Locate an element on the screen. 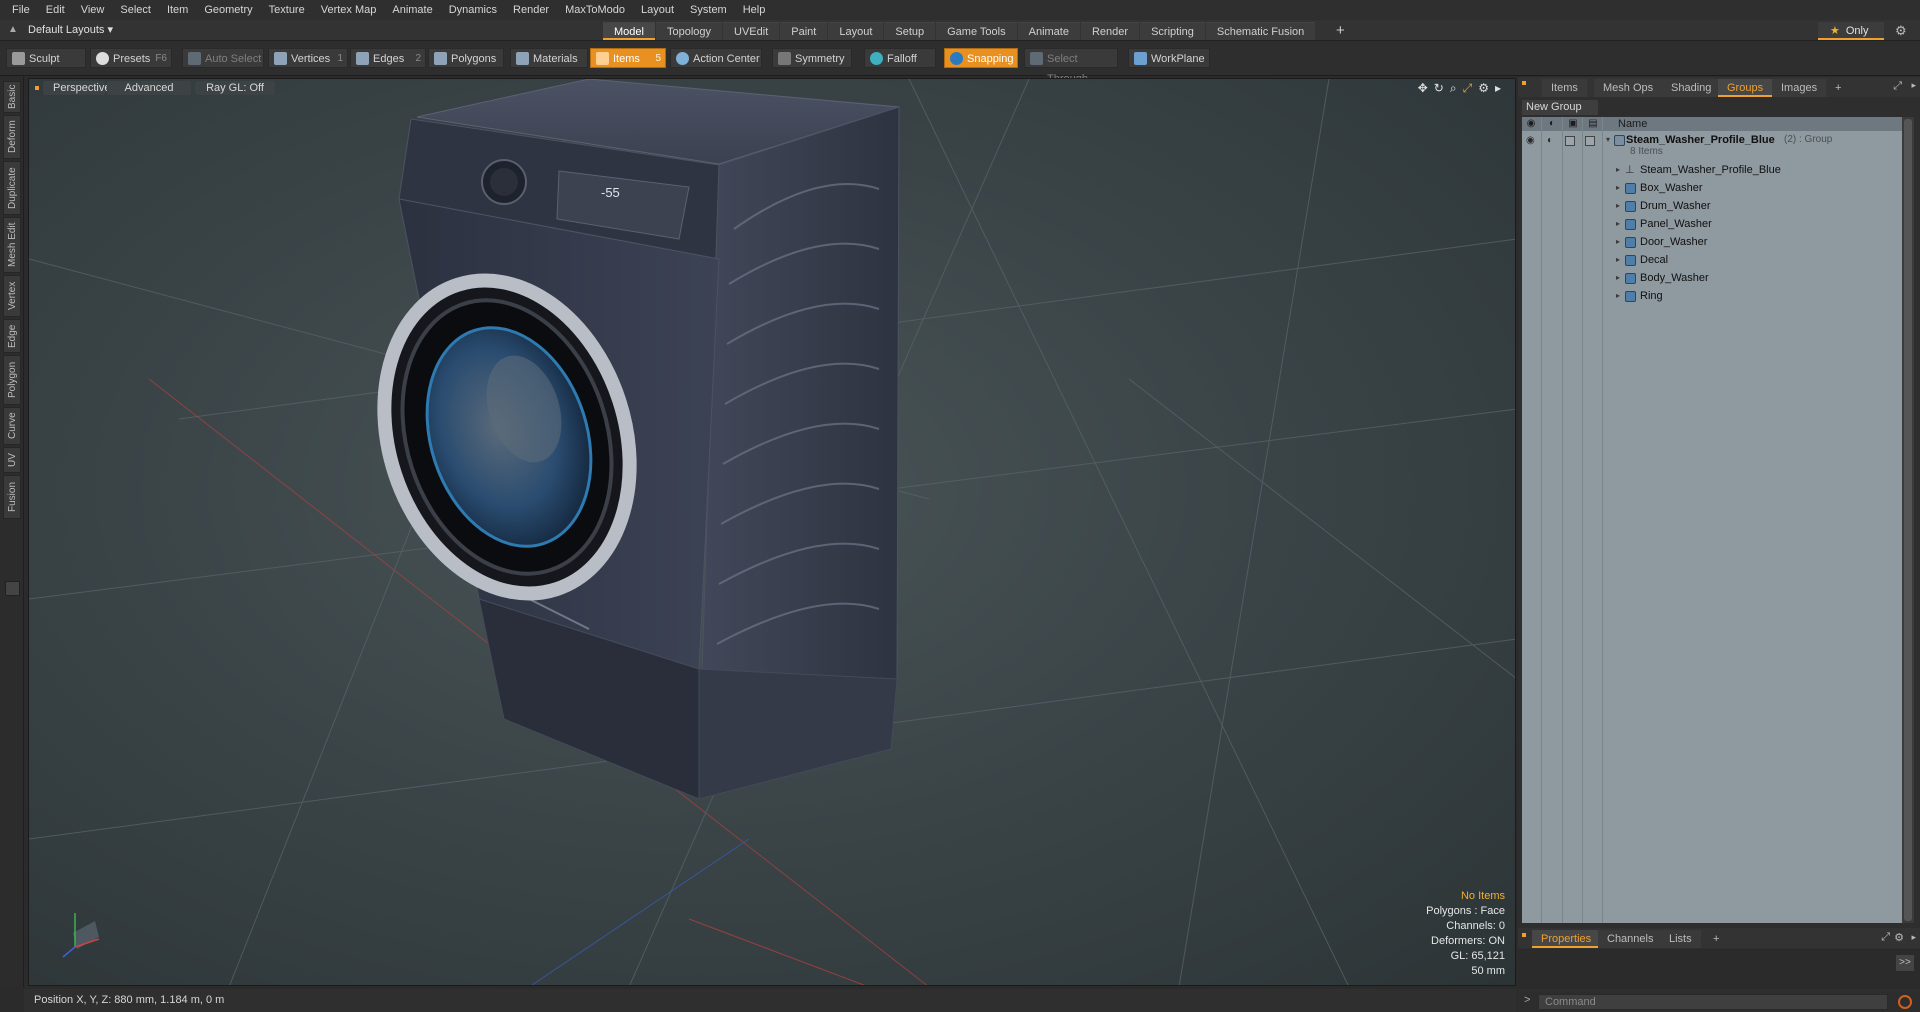  list-item: ▸ Door_Washer is located at coordinates (1713, 242).